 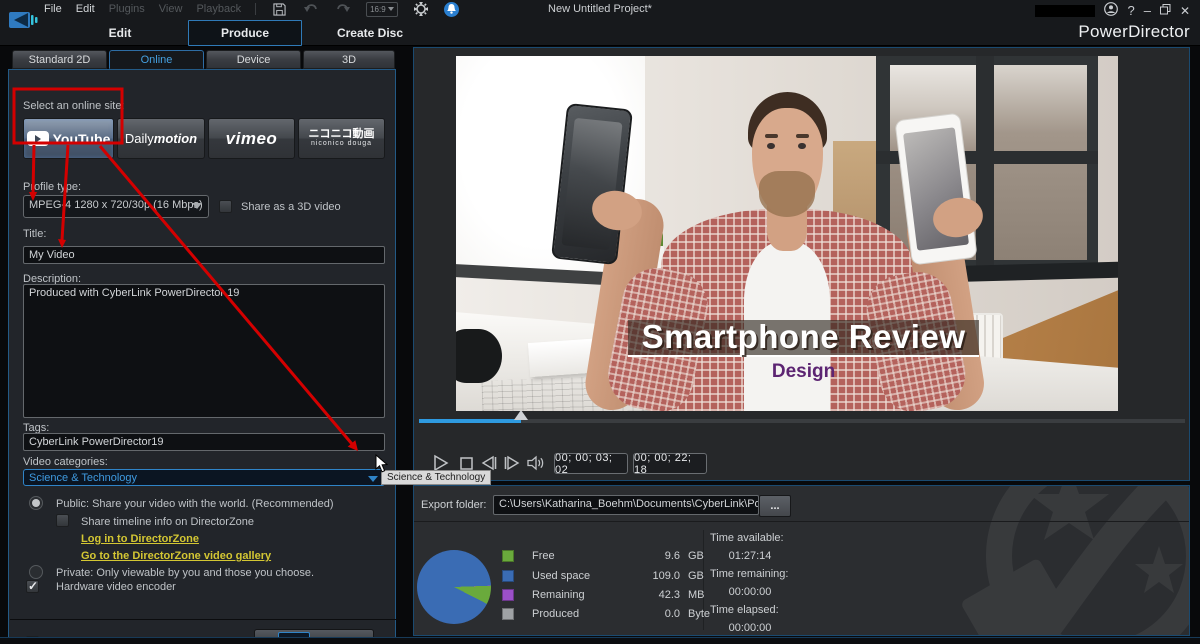 I want to click on tab-create-disc: Create Disc, so click(x=370, y=33).